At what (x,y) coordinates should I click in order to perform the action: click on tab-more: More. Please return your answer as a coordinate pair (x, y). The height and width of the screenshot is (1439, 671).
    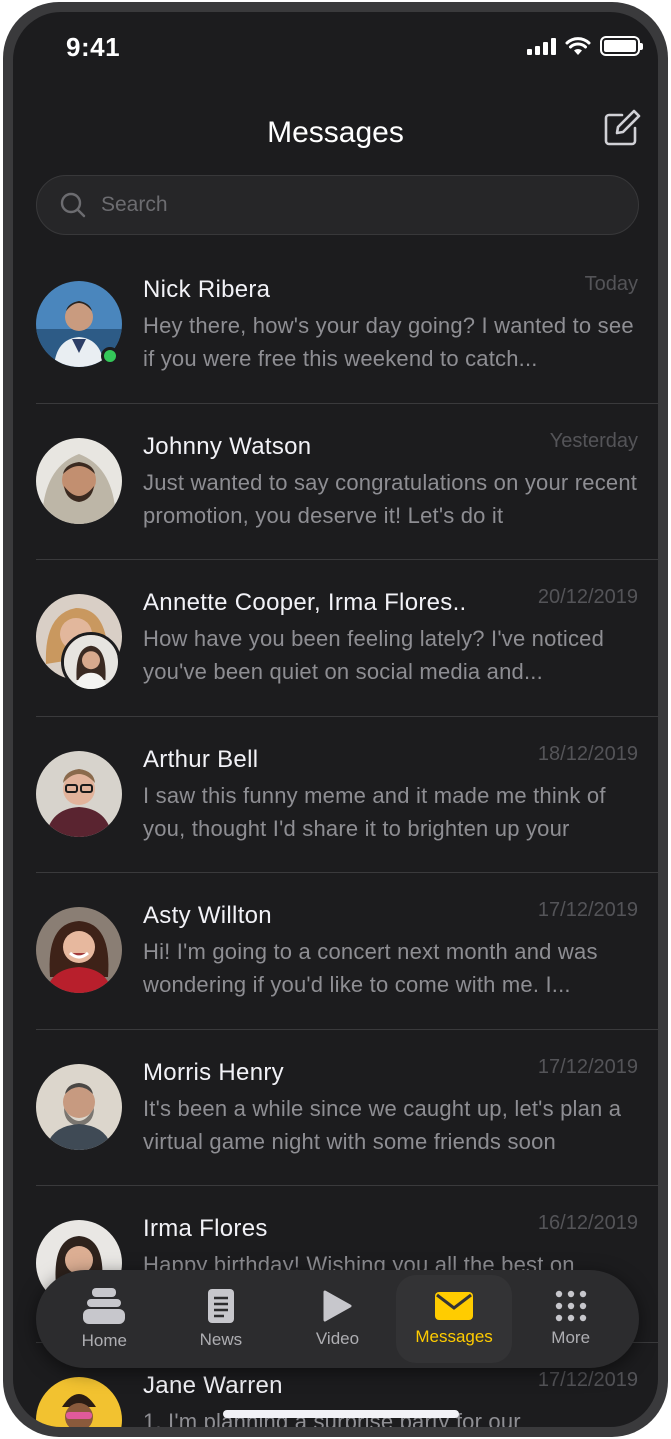
    Looking at the image, I should click on (570, 1319).